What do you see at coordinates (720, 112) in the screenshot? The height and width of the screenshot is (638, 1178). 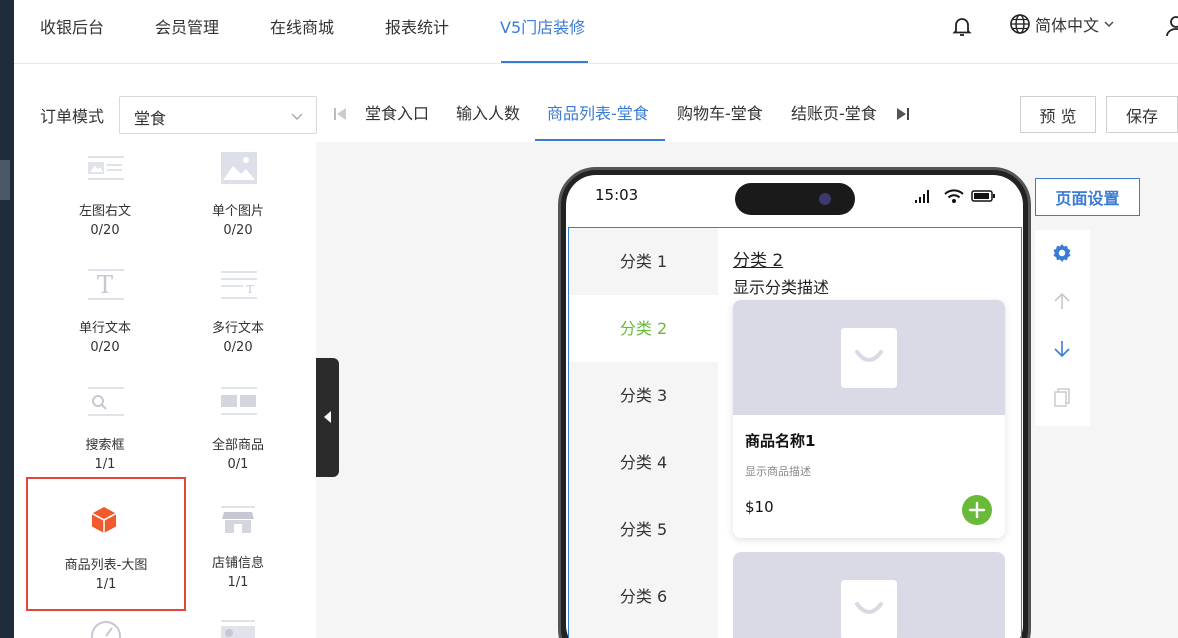 I see `step-cart: 购物车-堂食` at bounding box center [720, 112].